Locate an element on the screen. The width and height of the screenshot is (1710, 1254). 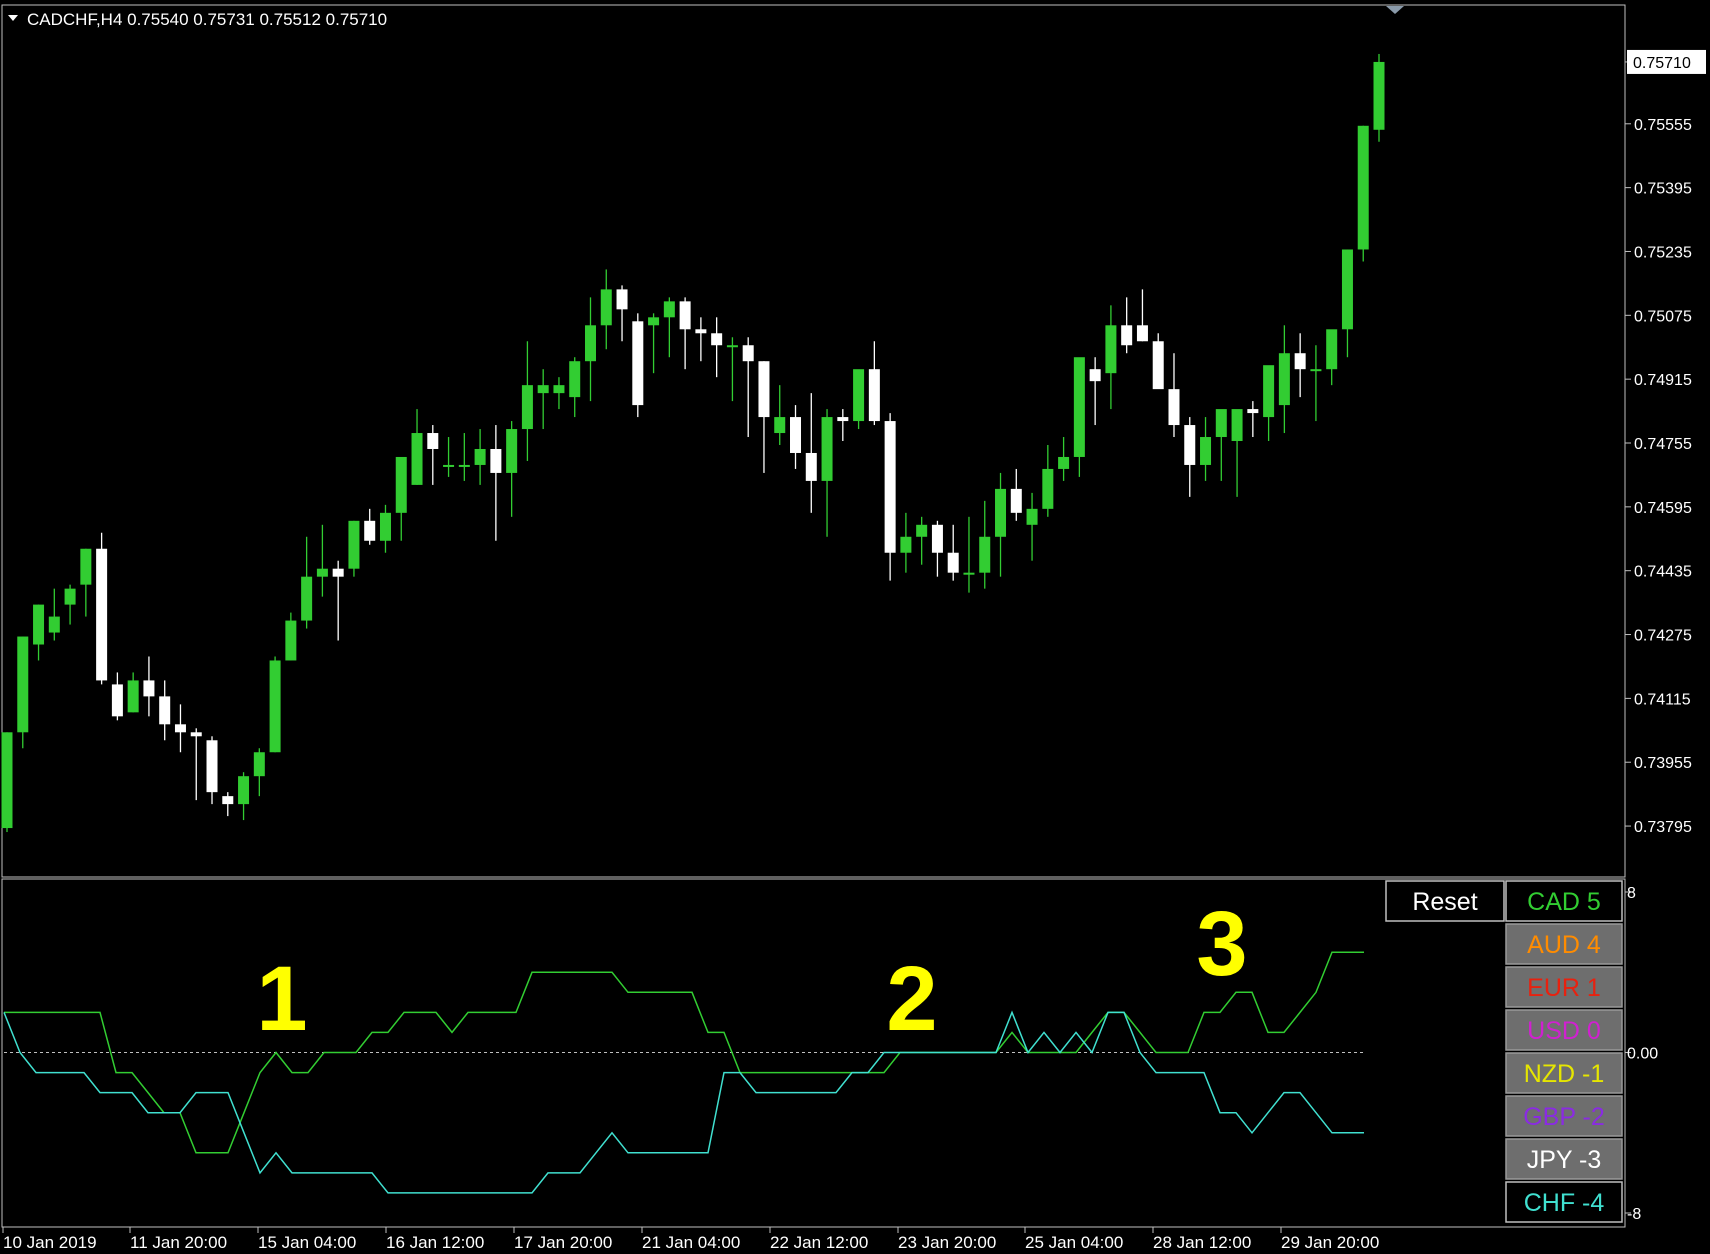
currency-button-cad: CAD 5 is located at coordinates (1564, 901).